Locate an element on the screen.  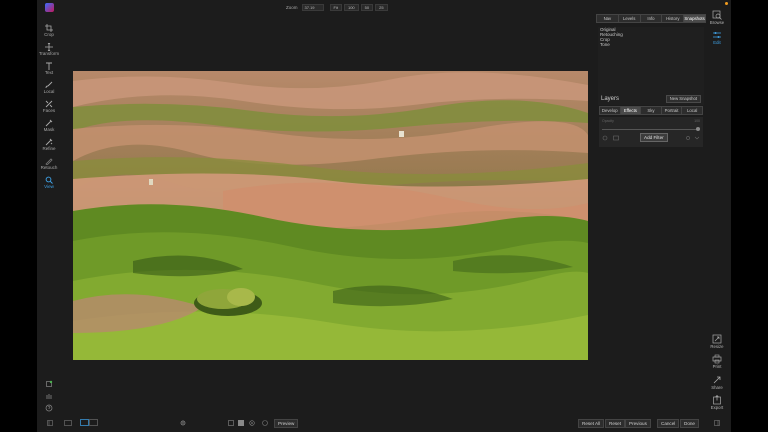
preview-button: Preview is located at coordinates (286, 423).